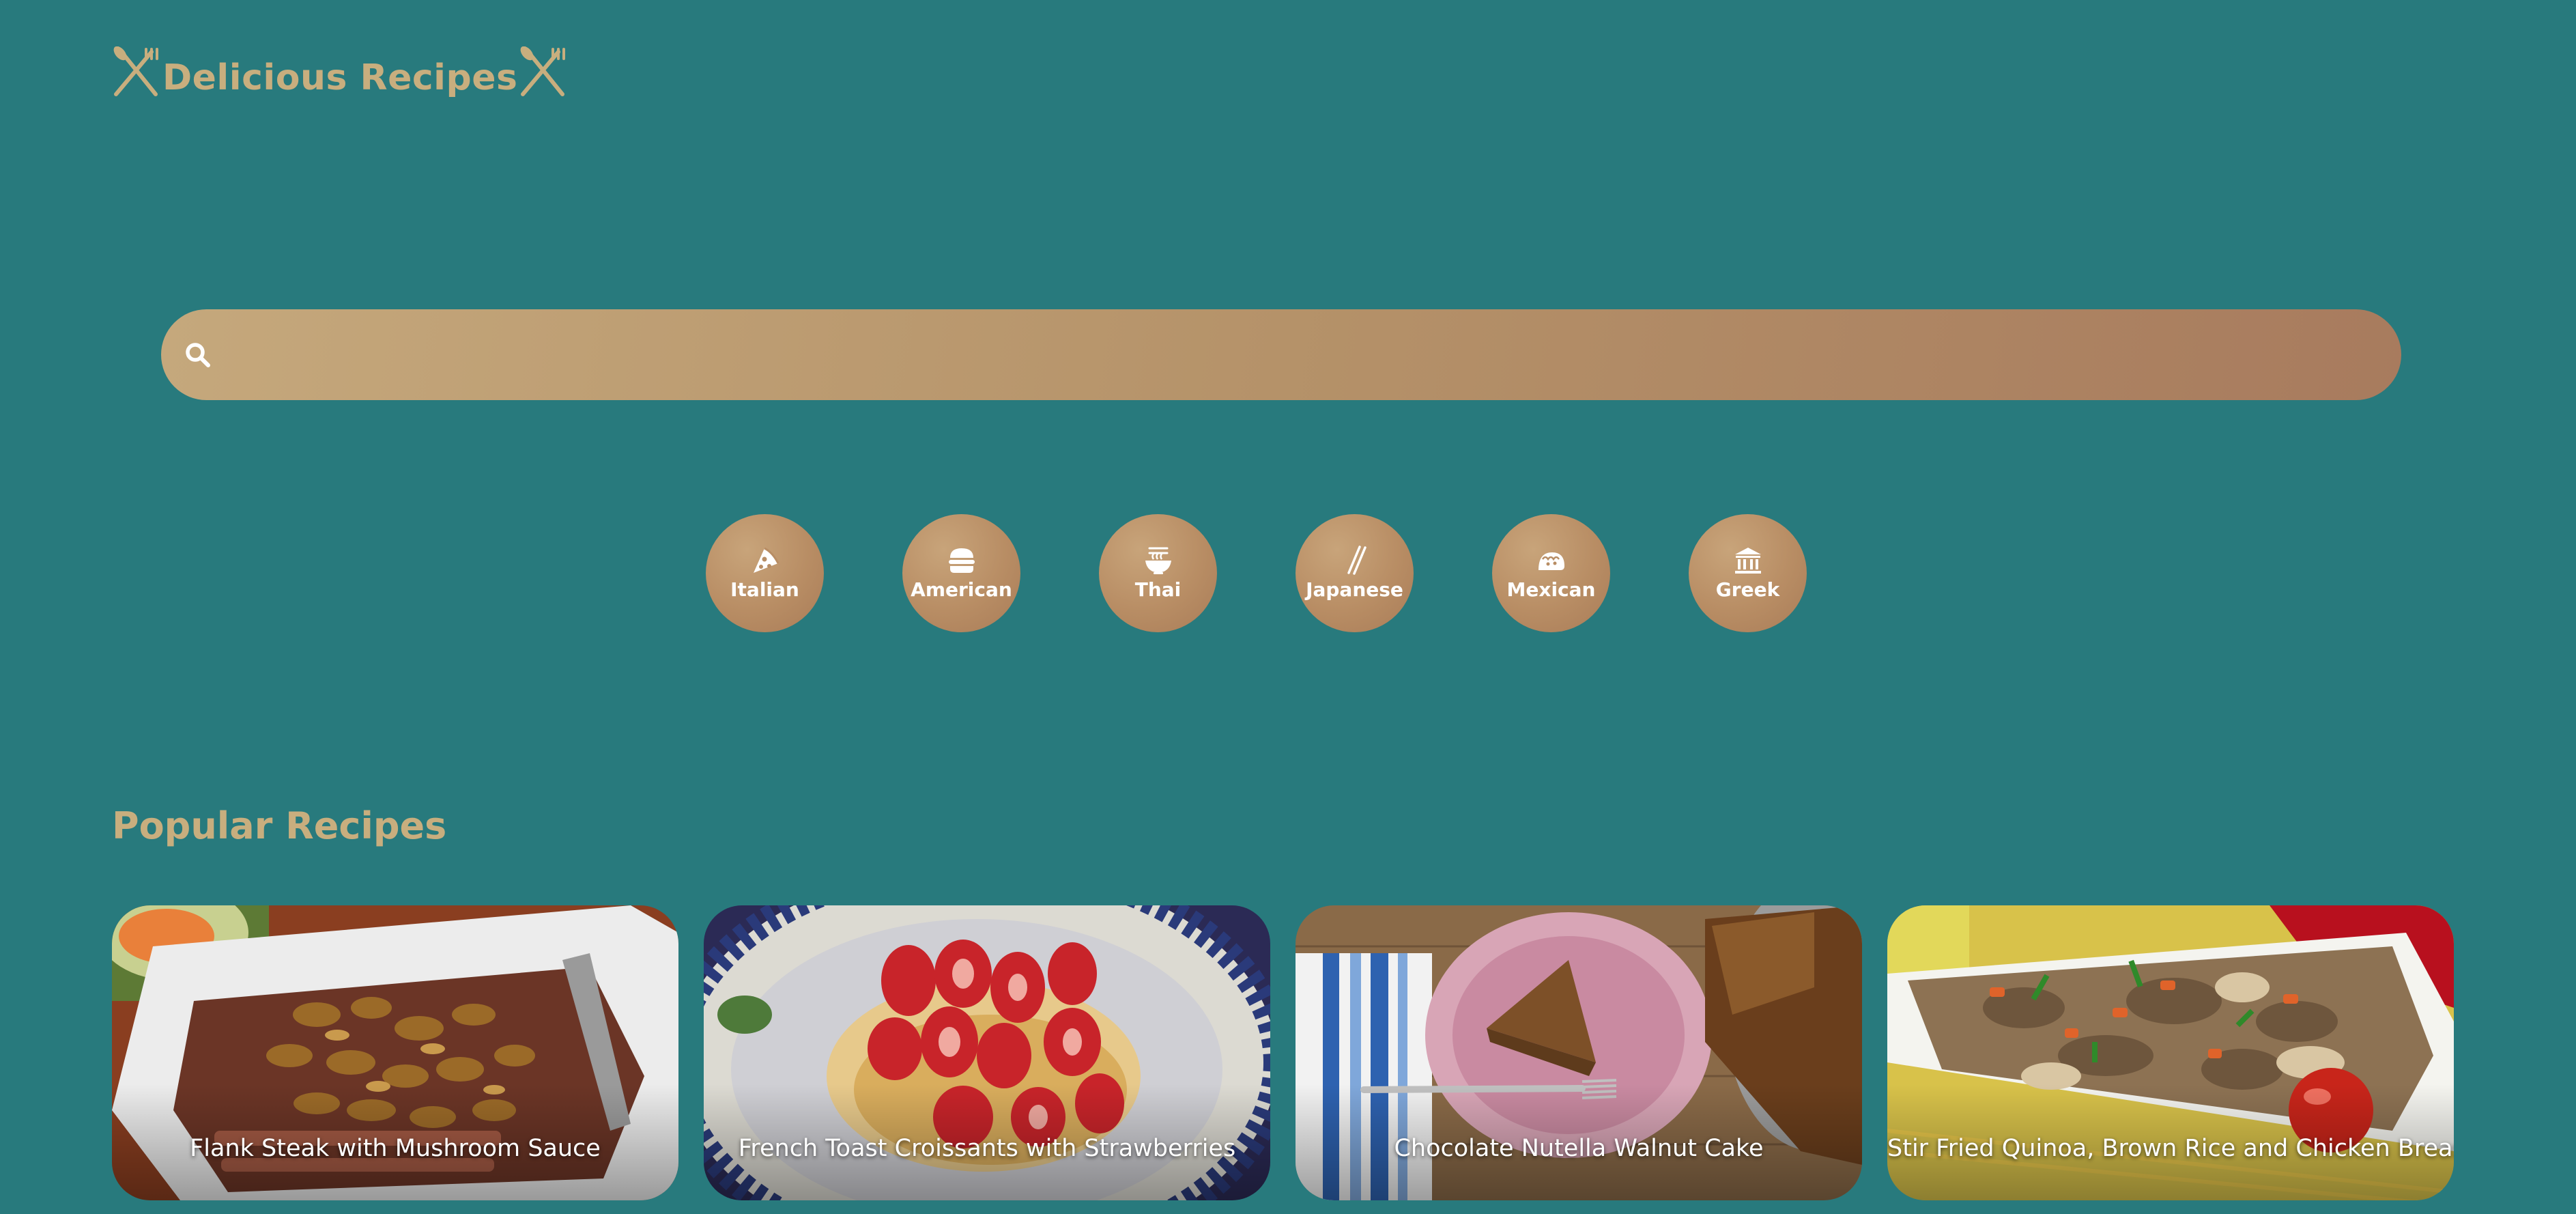 This screenshot has height=1214, width=2576. Describe the element at coordinates (279, 825) in the screenshot. I see `section-heading-popular: Popular Recipes` at that location.